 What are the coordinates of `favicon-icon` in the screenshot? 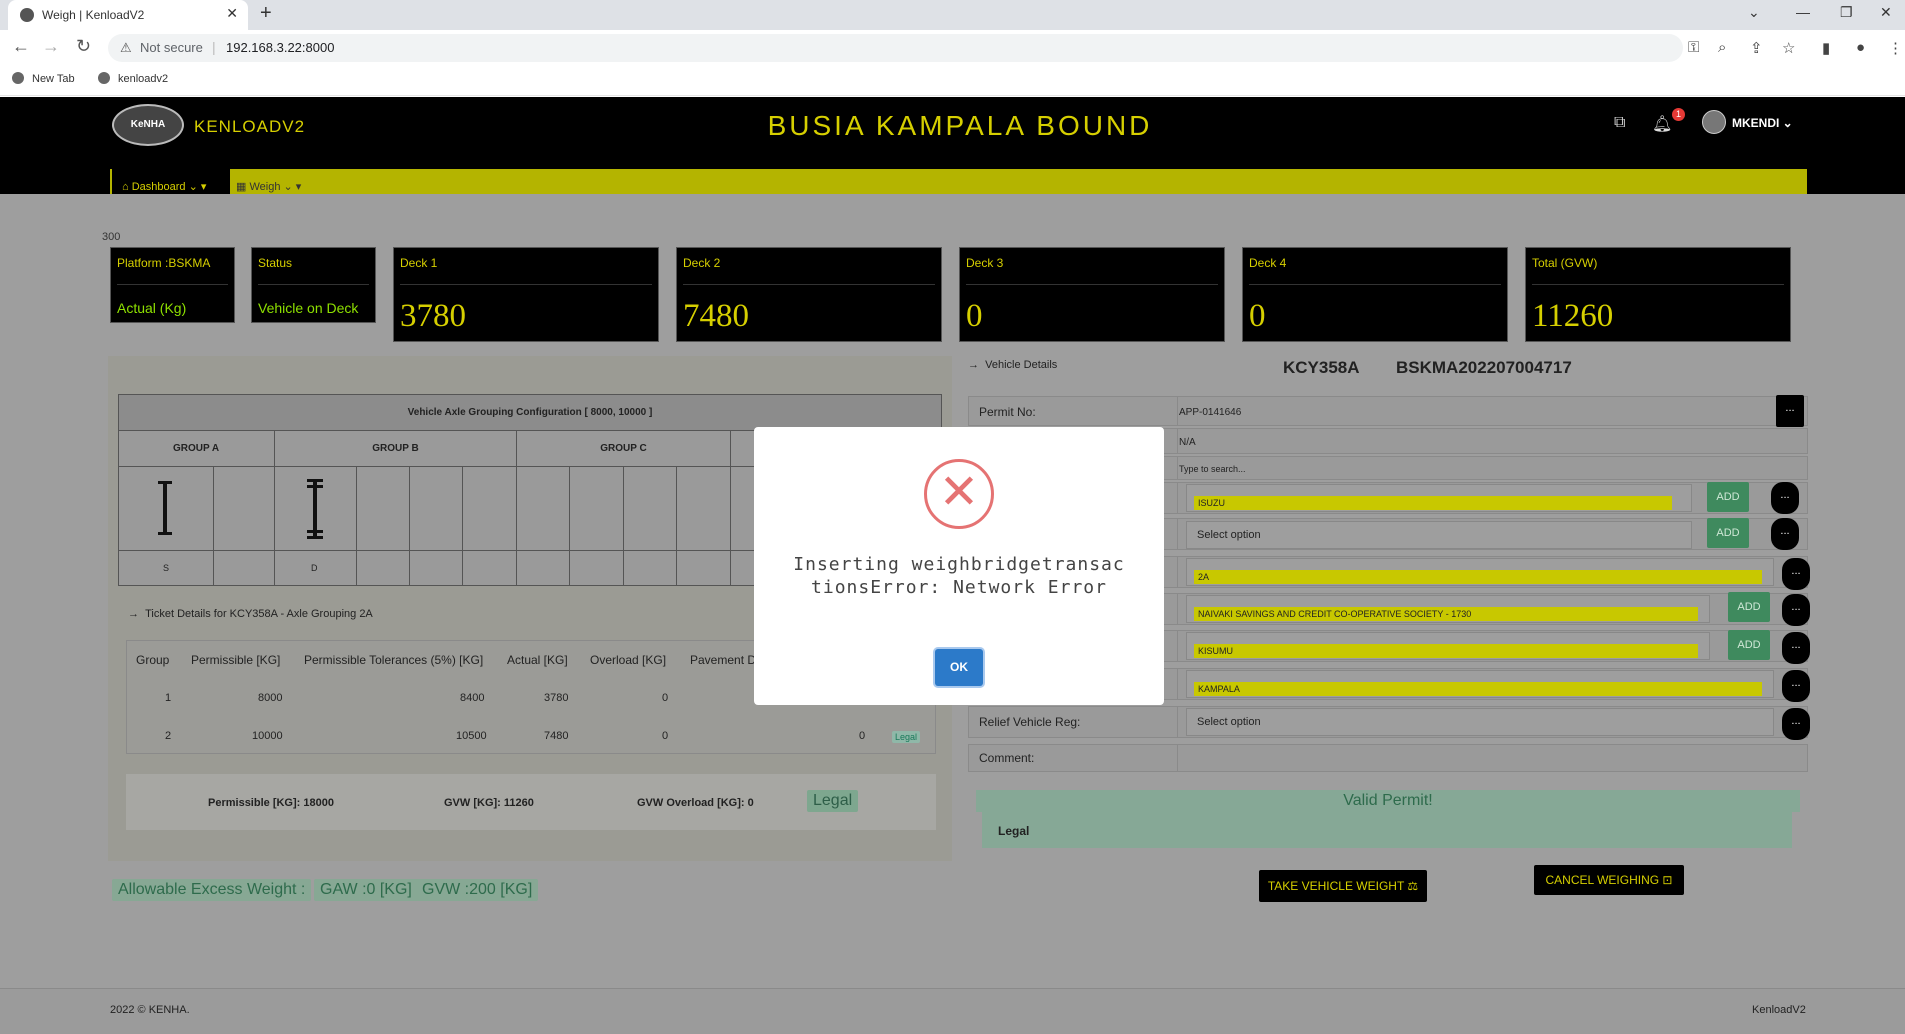 It's located at (27, 15).